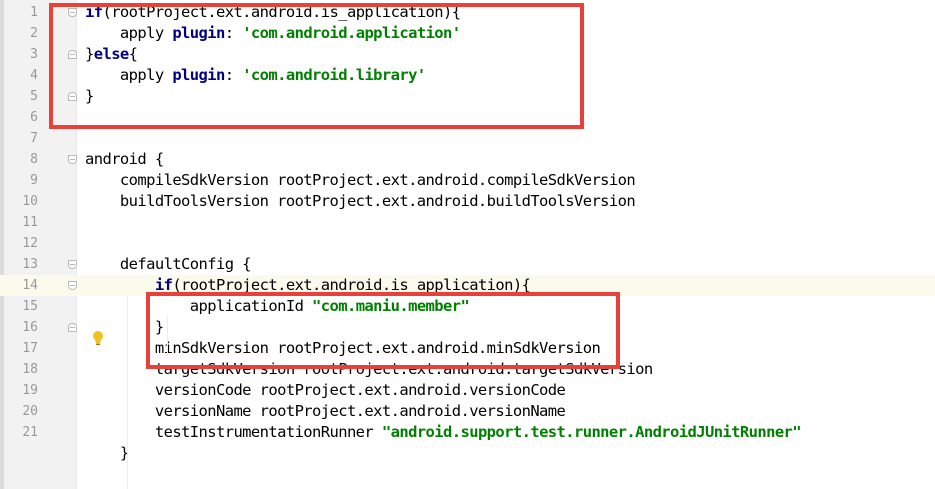  Describe the element at coordinates (383, 330) in the screenshot. I see `highlight-box-application-id` at that location.